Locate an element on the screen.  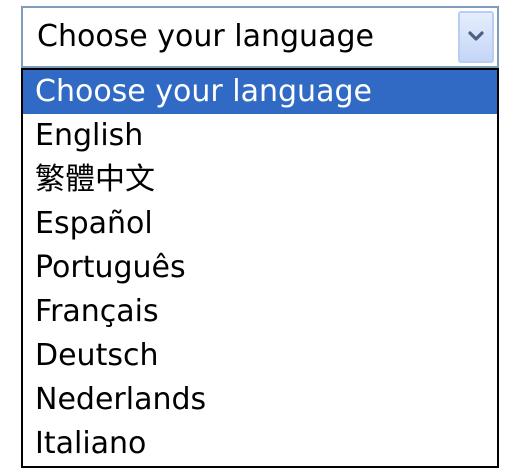
language-option-traditional-chinese: 繁體中文 is located at coordinates (260, 180).